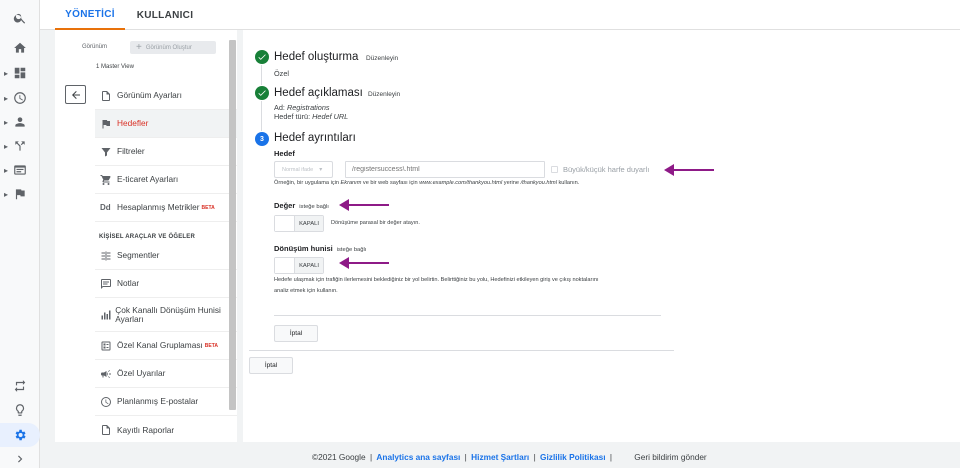 This screenshot has width=960, height=468. Describe the element at coordinates (138, 255) in the screenshot. I see `menu-item-label: Segmentler` at that location.